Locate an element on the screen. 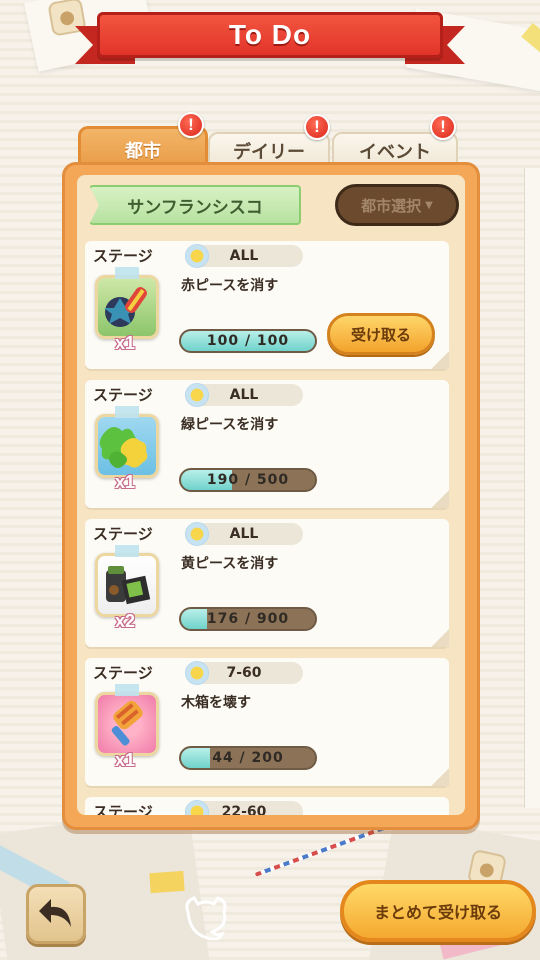 The width and height of the screenshot is (540, 960). mission-card: ステージ ALL 緑ピースを消す x1 190 / 500 is located at coordinates (267, 444).